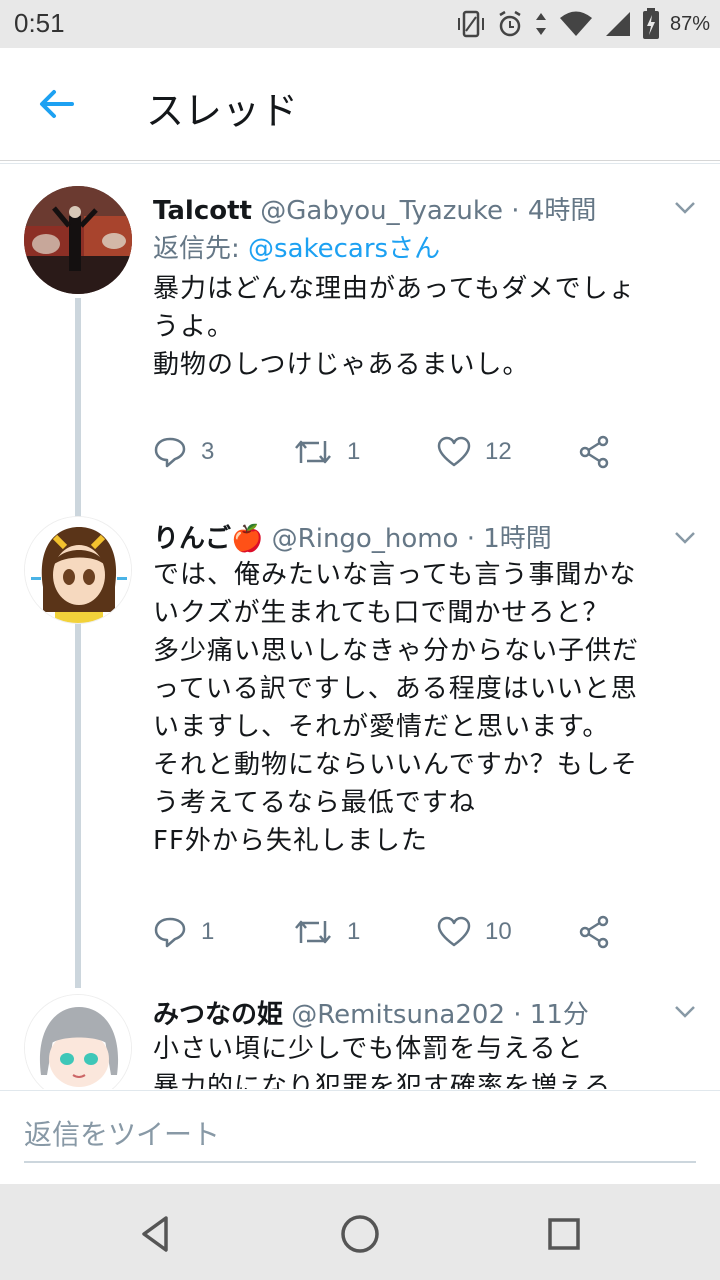  What do you see at coordinates (394, 327) in the screenshot?
I see `tweet-text: 暴力はどんな理由があってもダメでしょ うよ。 動物のしつけじゃあるまいし。` at bounding box center [394, 327].